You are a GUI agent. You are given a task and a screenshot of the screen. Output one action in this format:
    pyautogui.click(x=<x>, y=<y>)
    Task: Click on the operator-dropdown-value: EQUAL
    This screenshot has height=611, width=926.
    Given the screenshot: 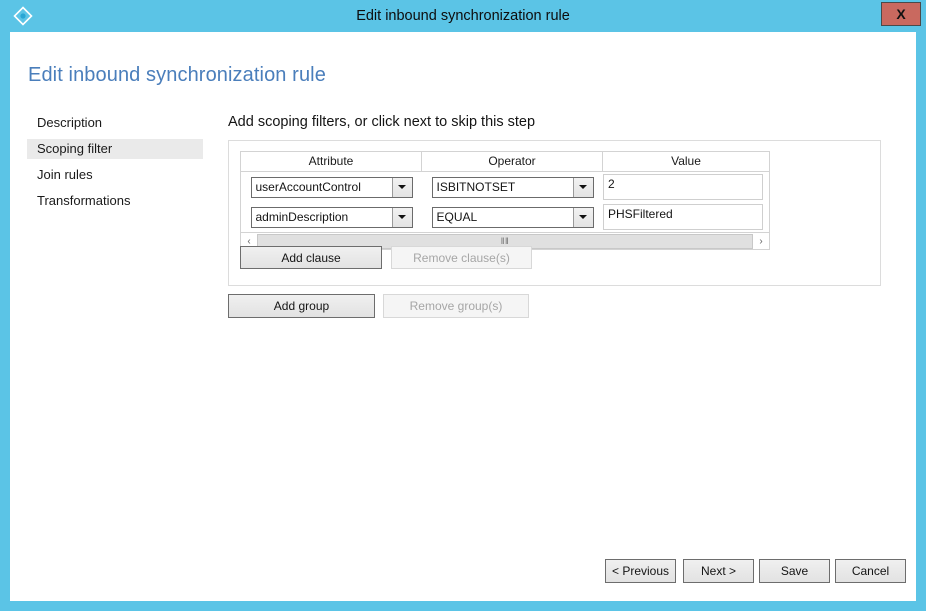 What is the action you would take?
    pyautogui.click(x=502, y=217)
    